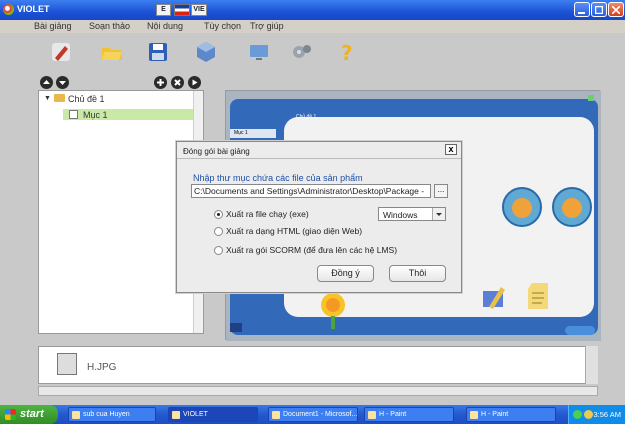  What do you see at coordinates (163, 10) in the screenshot?
I see `language-toggle-button: E` at bounding box center [163, 10].